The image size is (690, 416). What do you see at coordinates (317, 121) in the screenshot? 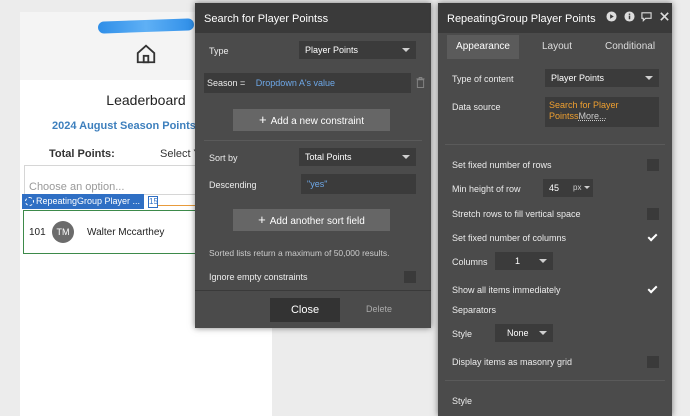
I see `add-constraint-label: Add a new constraint` at bounding box center [317, 121].